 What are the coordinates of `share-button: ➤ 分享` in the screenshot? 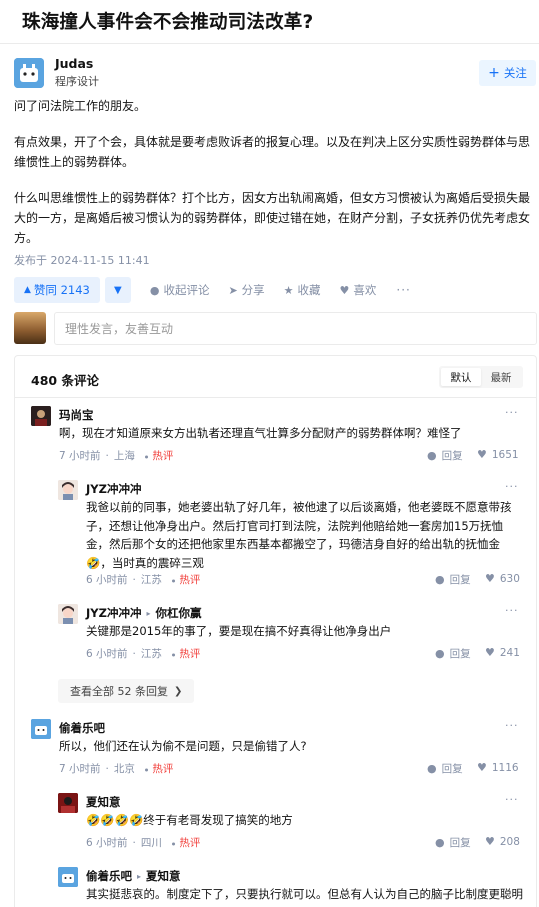 It's located at (246, 290).